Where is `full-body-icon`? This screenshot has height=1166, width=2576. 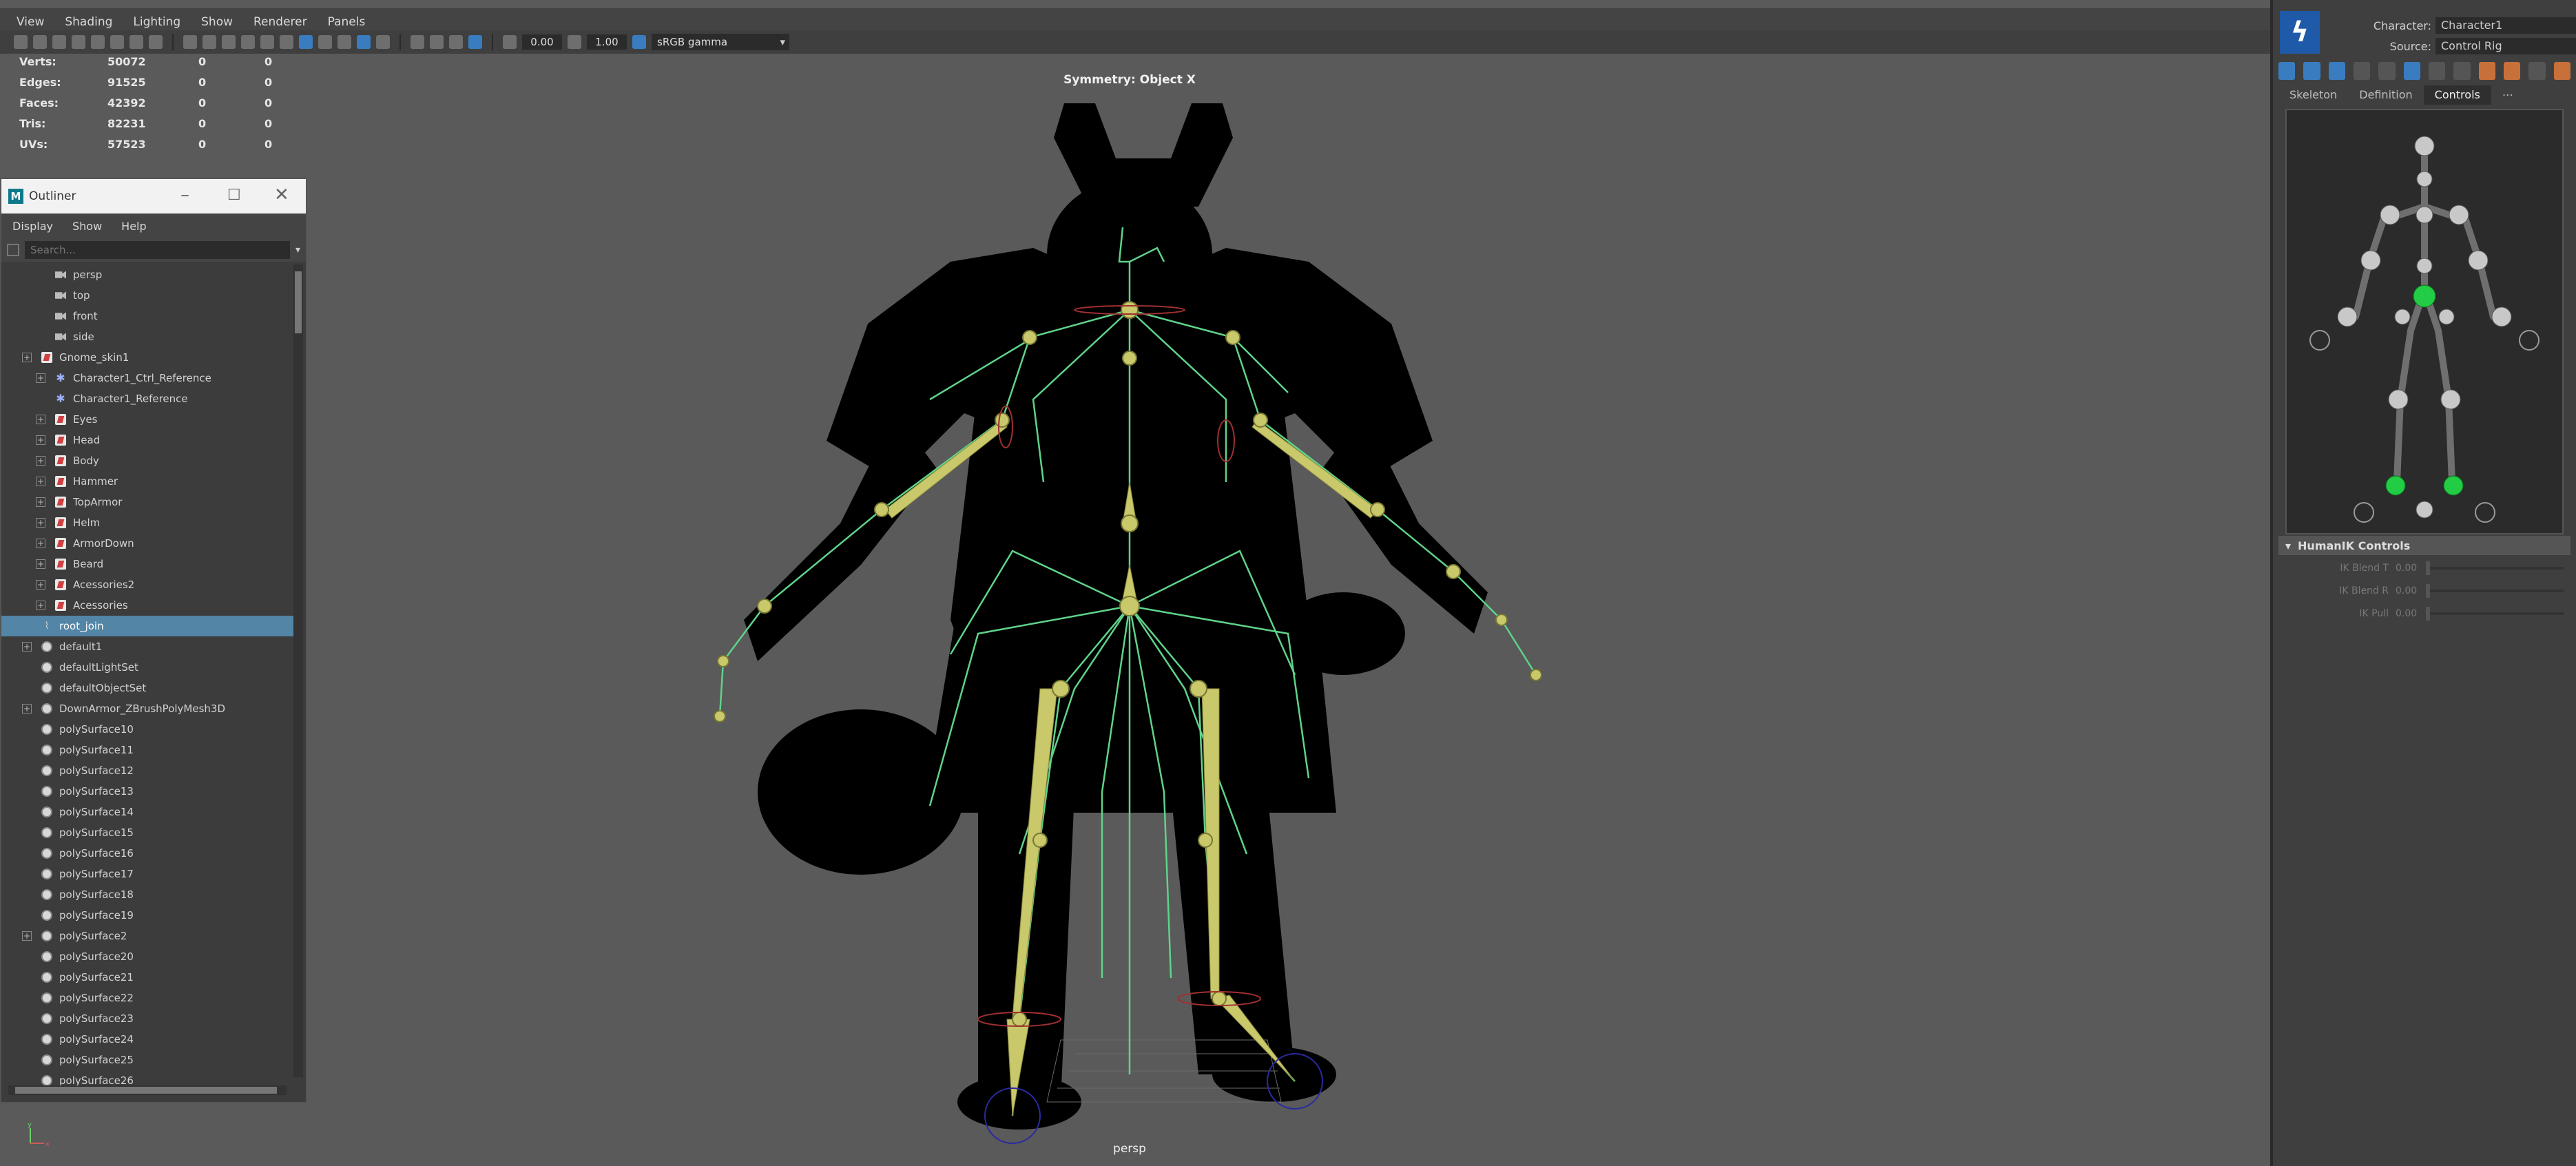
full-body-icon is located at coordinates (2362, 71).